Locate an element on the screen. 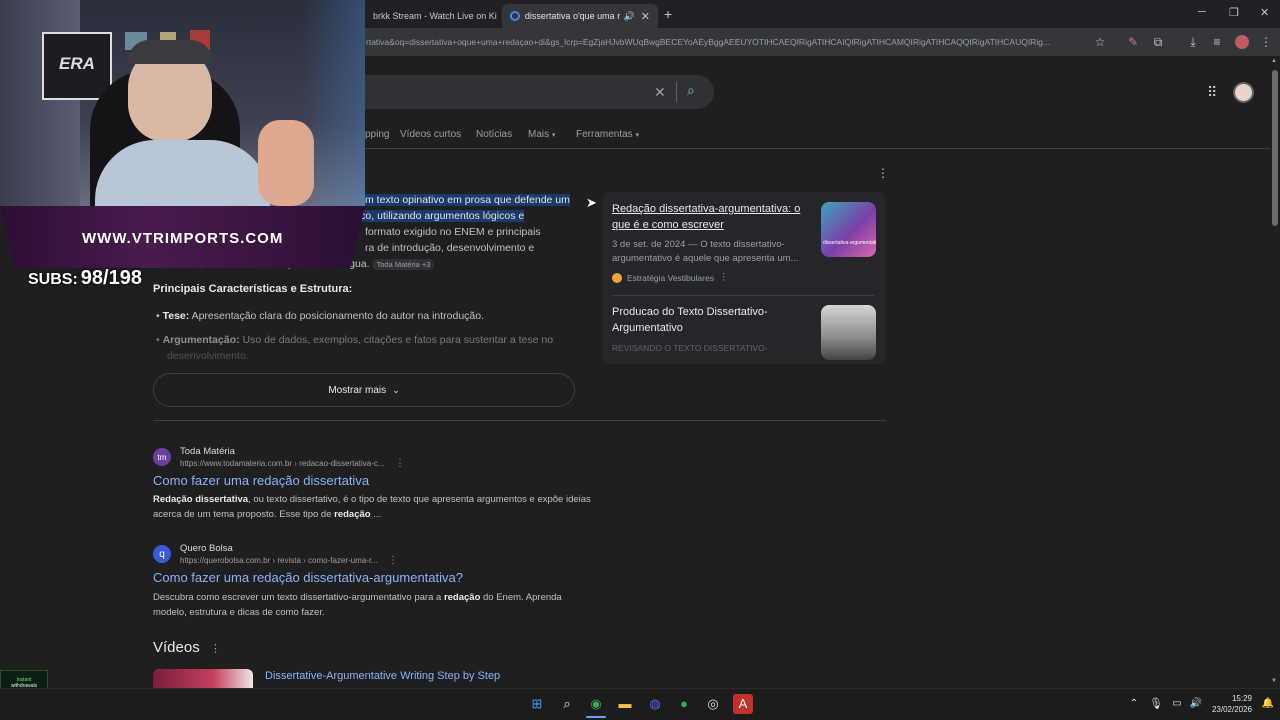  webcam-overlay: ERA is located at coordinates (182, 103).